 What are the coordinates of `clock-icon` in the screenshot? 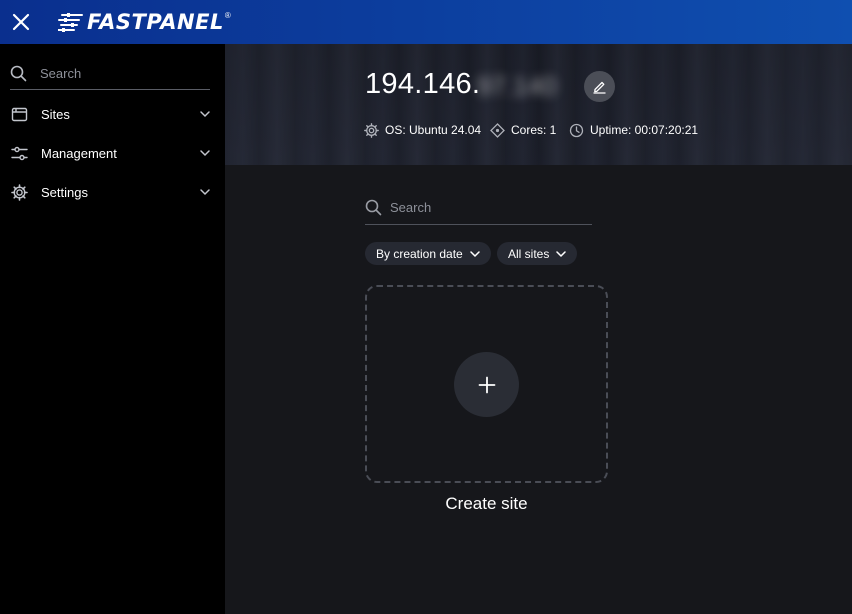 It's located at (576, 130).